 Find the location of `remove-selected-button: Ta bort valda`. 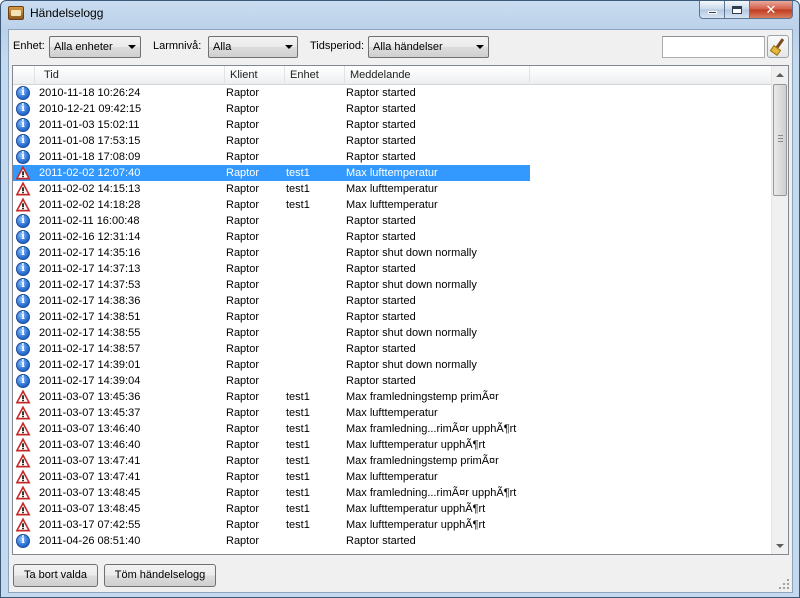

remove-selected-button: Ta bort valda is located at coordinates (55, 575).